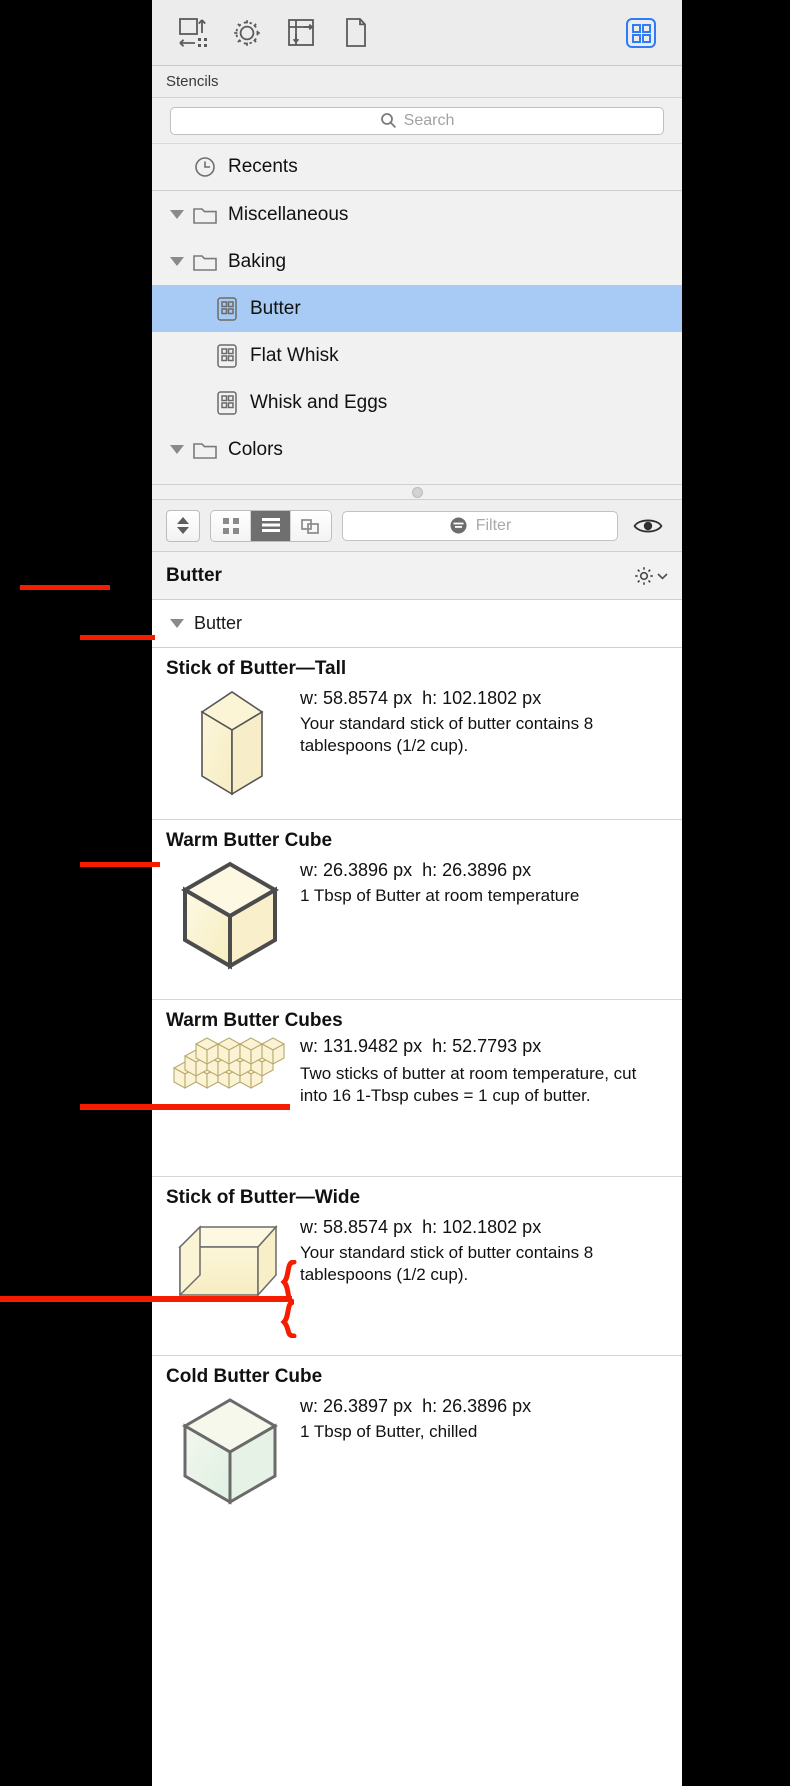 The width and height of the screenshot is (790, 1786). I want to click on sidebar-item-butter: Butter, so click(417, 308).